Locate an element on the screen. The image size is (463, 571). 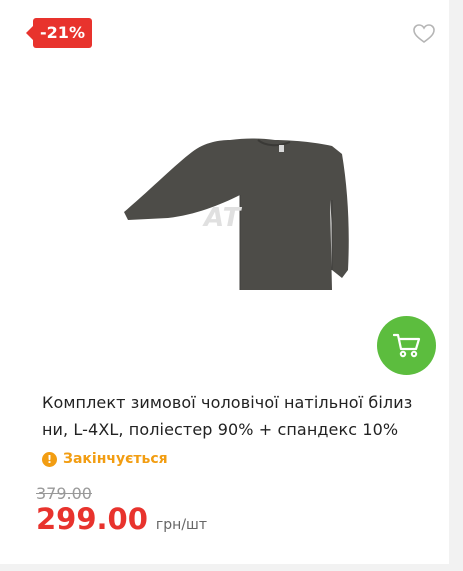
stock-status-label: Закінчується is located at coordinates (115, 459).